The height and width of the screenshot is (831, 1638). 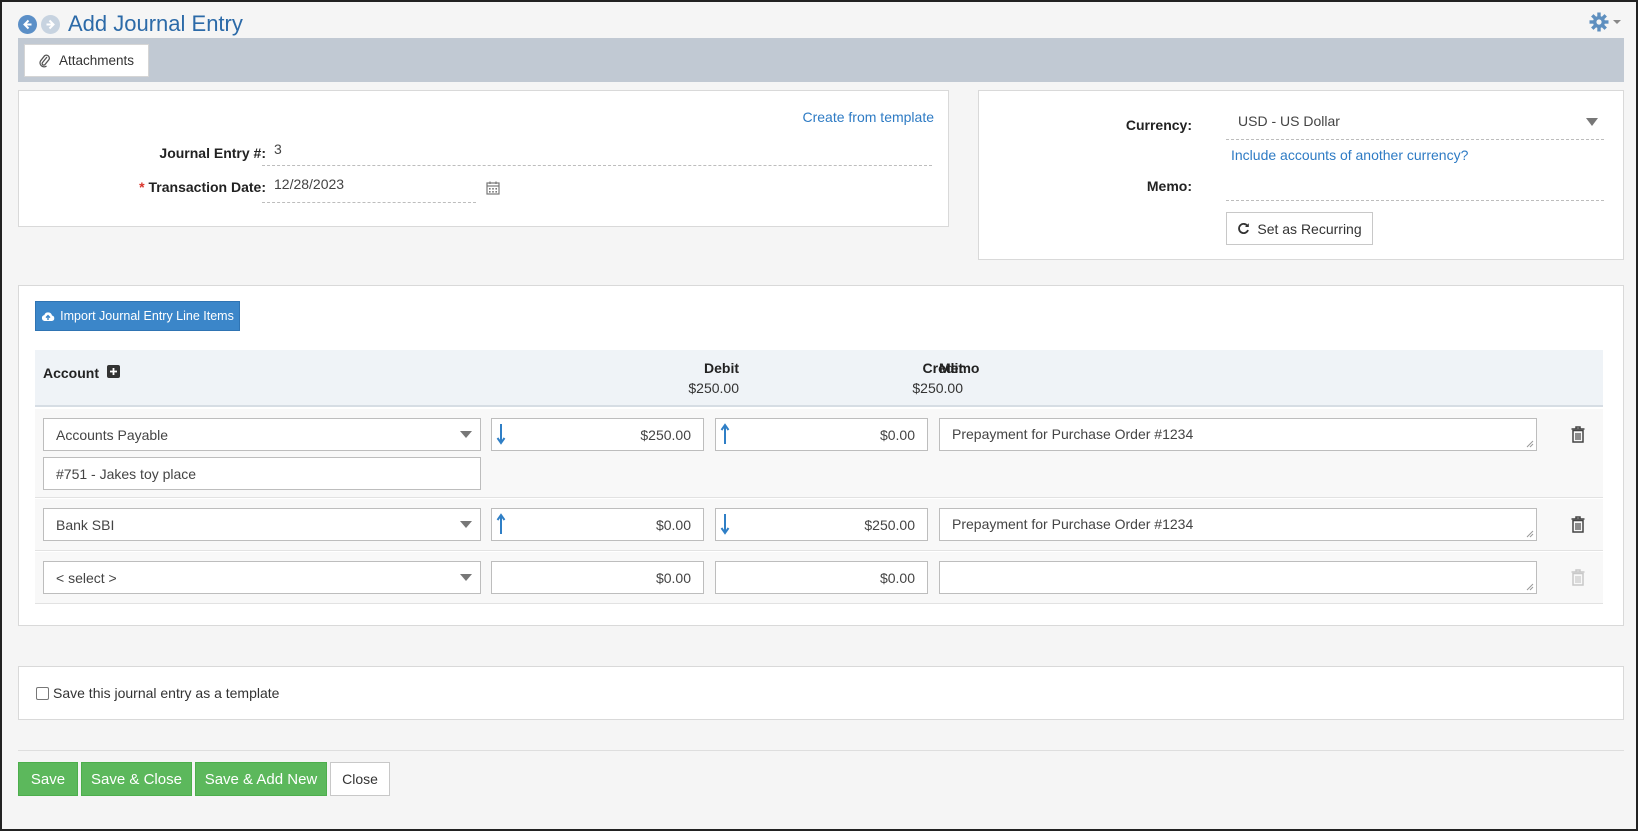 I want to click on create-from-template-link: Create from template, so click(x=869, y=117).